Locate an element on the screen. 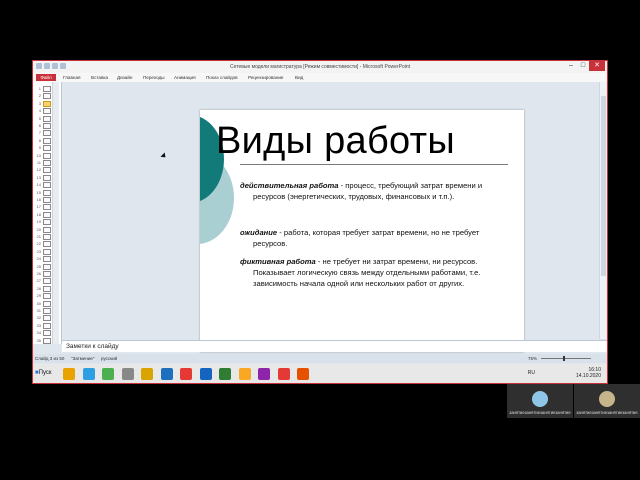 Image resolution: width=640 pixels, height=480 pixels. minimize-button: – is located at coordinates (571, 66).